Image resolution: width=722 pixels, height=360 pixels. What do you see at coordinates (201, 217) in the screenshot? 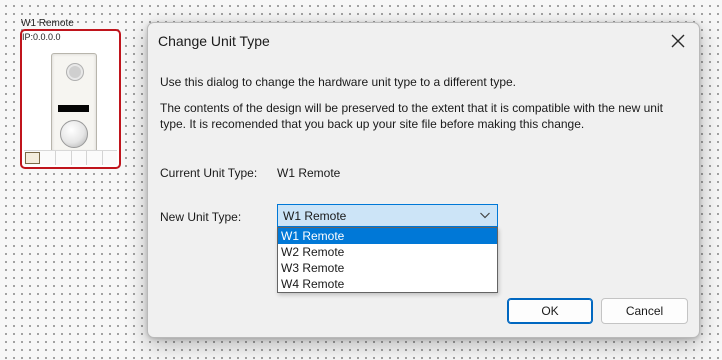
I see `new-unit-type-label: New Unit Type:` at bounding box center [201, 217].